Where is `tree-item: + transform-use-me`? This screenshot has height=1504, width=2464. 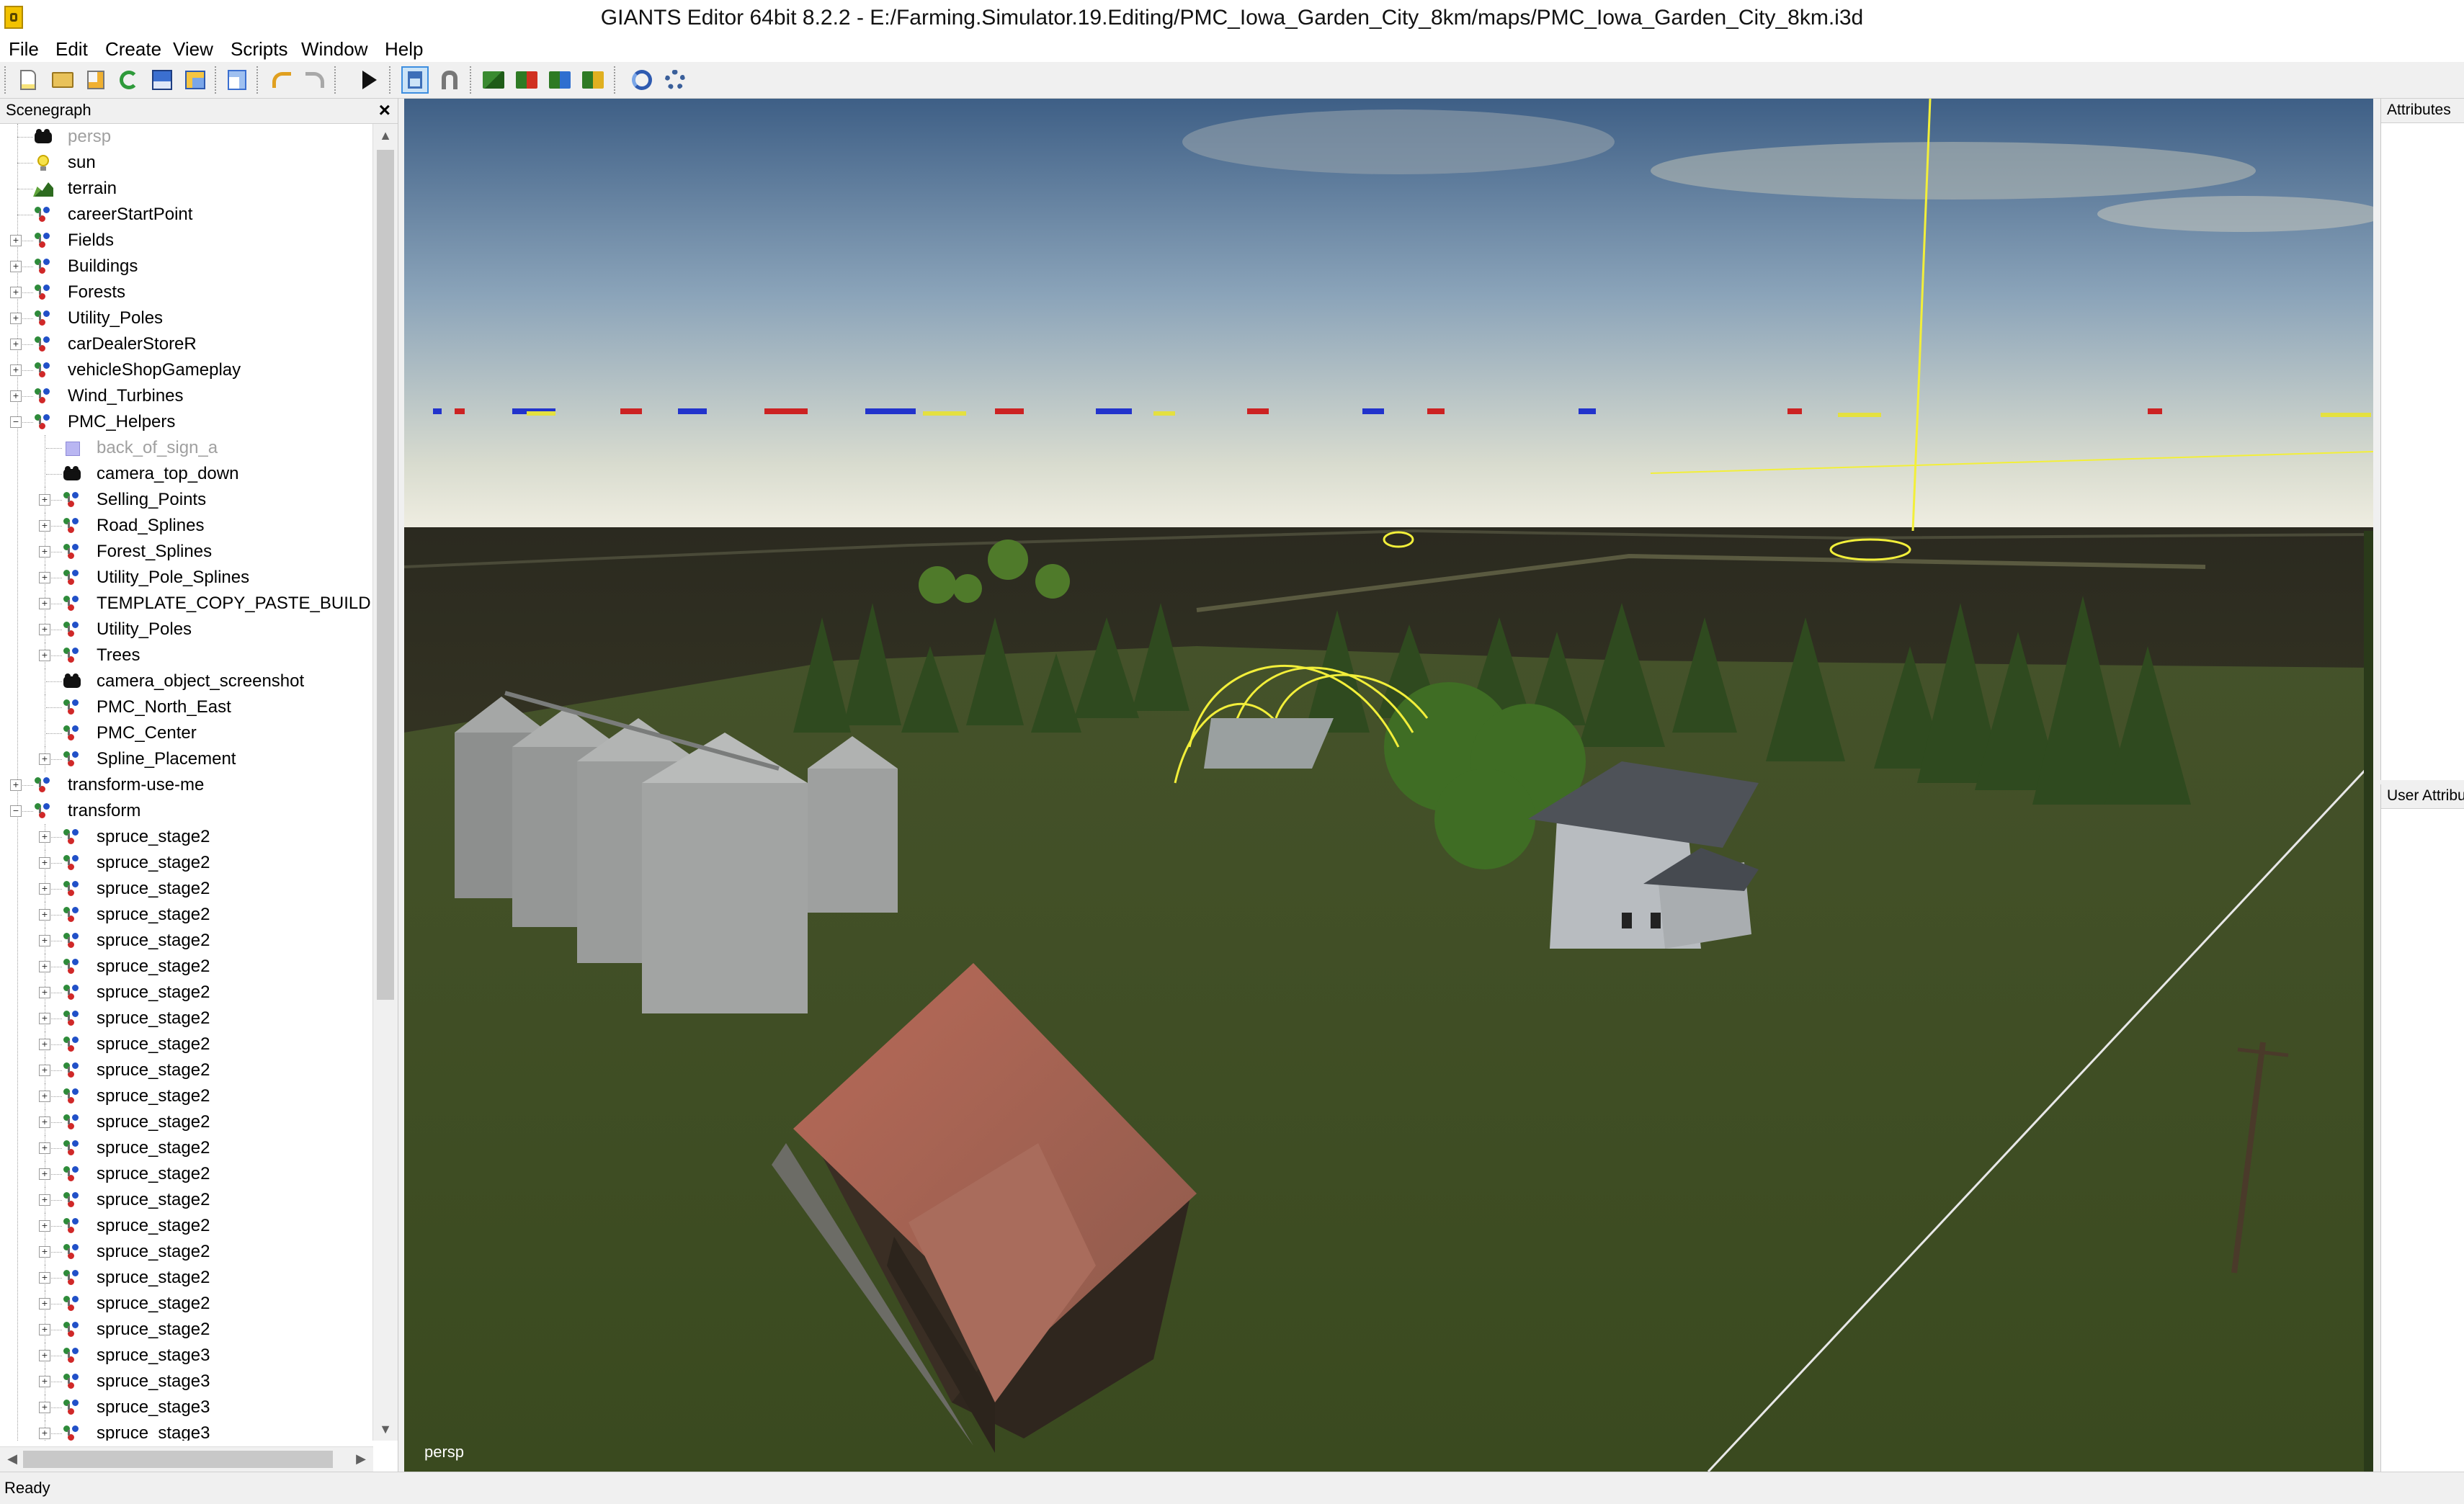
tree-item: + transform-use-me is located at coordinates (186, 785).